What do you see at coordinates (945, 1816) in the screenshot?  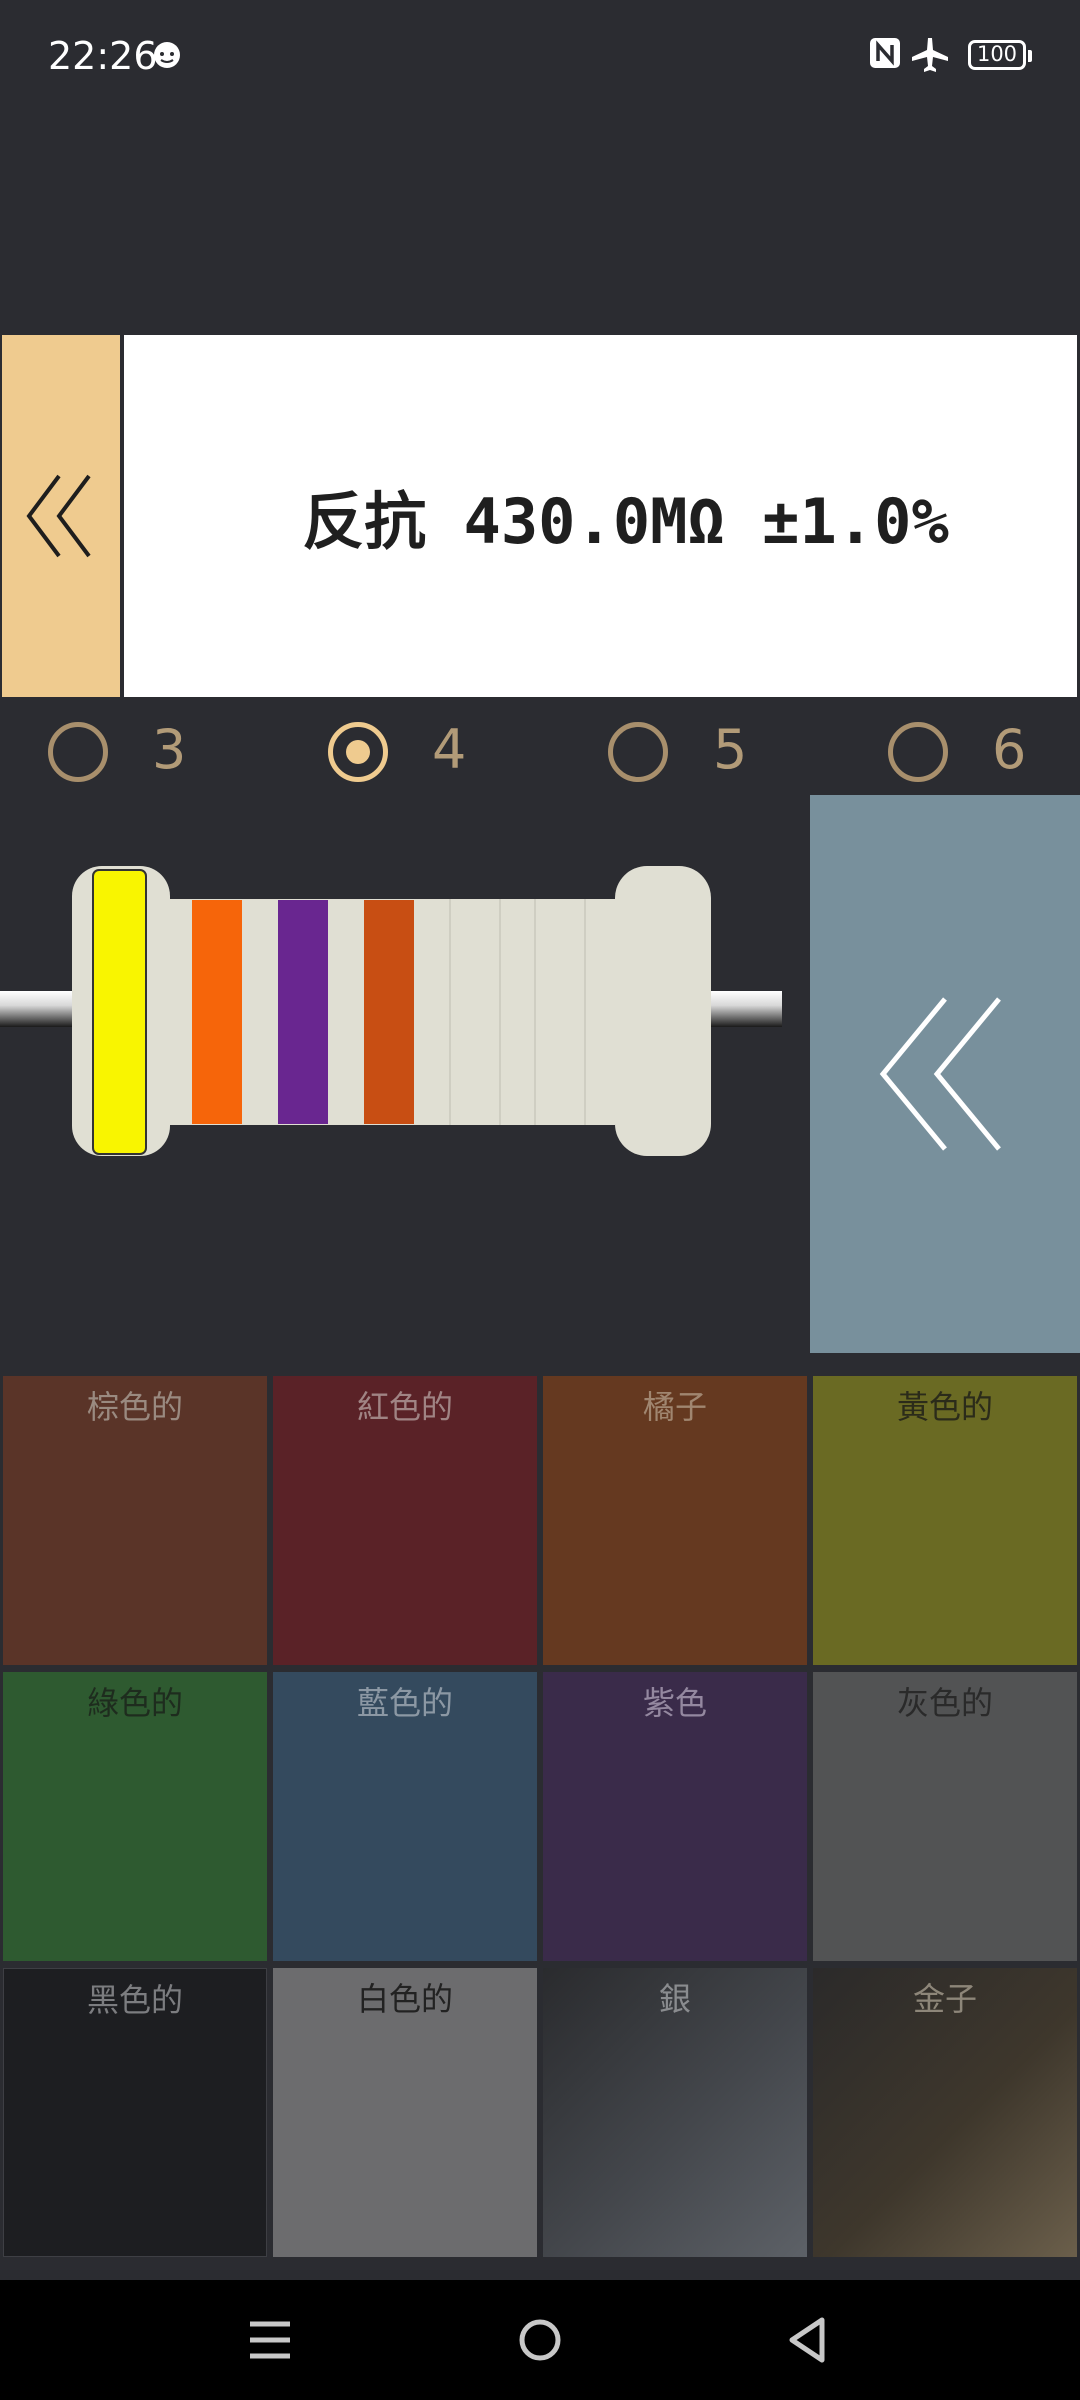 I see `color-gray: 灰色的` at bounding box center [945, 1816].